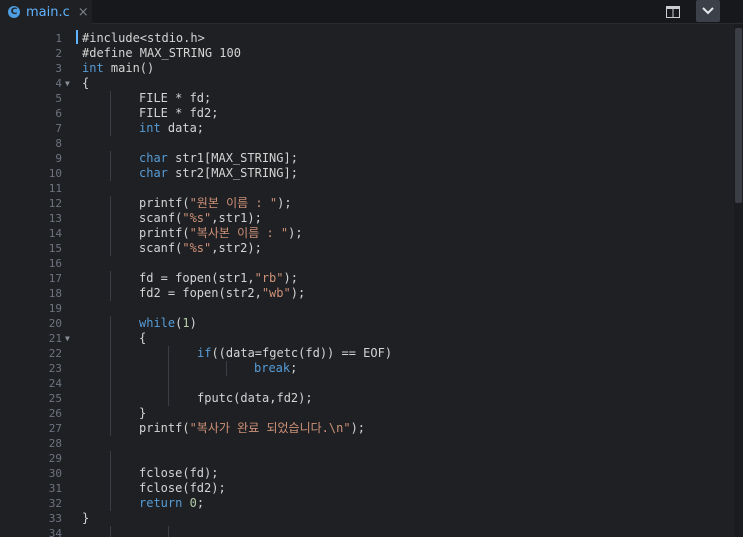  Describe the element at coordinates (367, 443) in the screenshot. I see `code-line: 28` at that location.